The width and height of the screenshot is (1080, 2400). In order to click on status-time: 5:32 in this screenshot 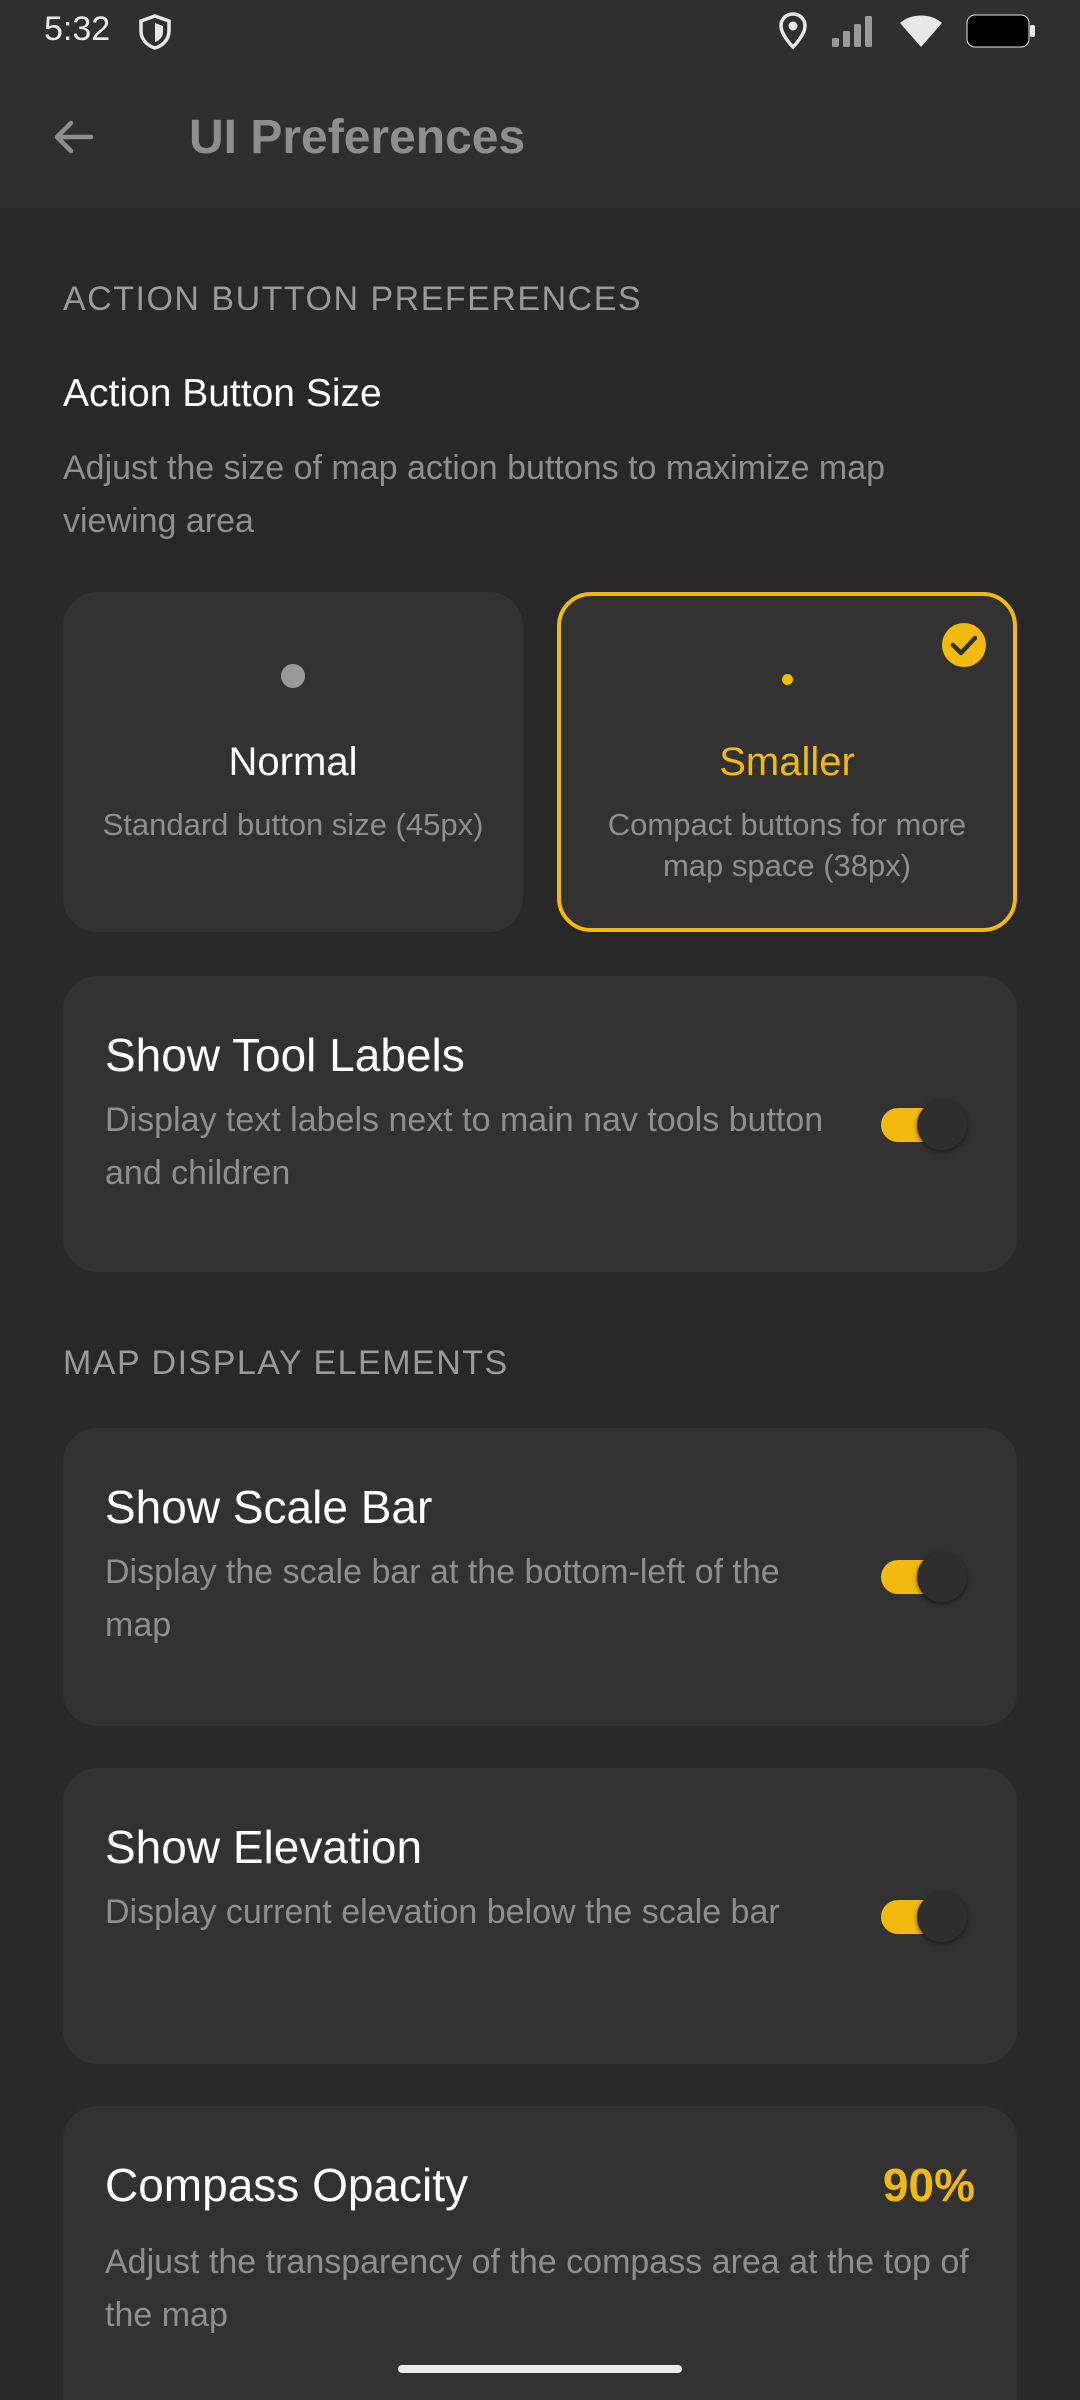, I will do `click(77, 29)`.